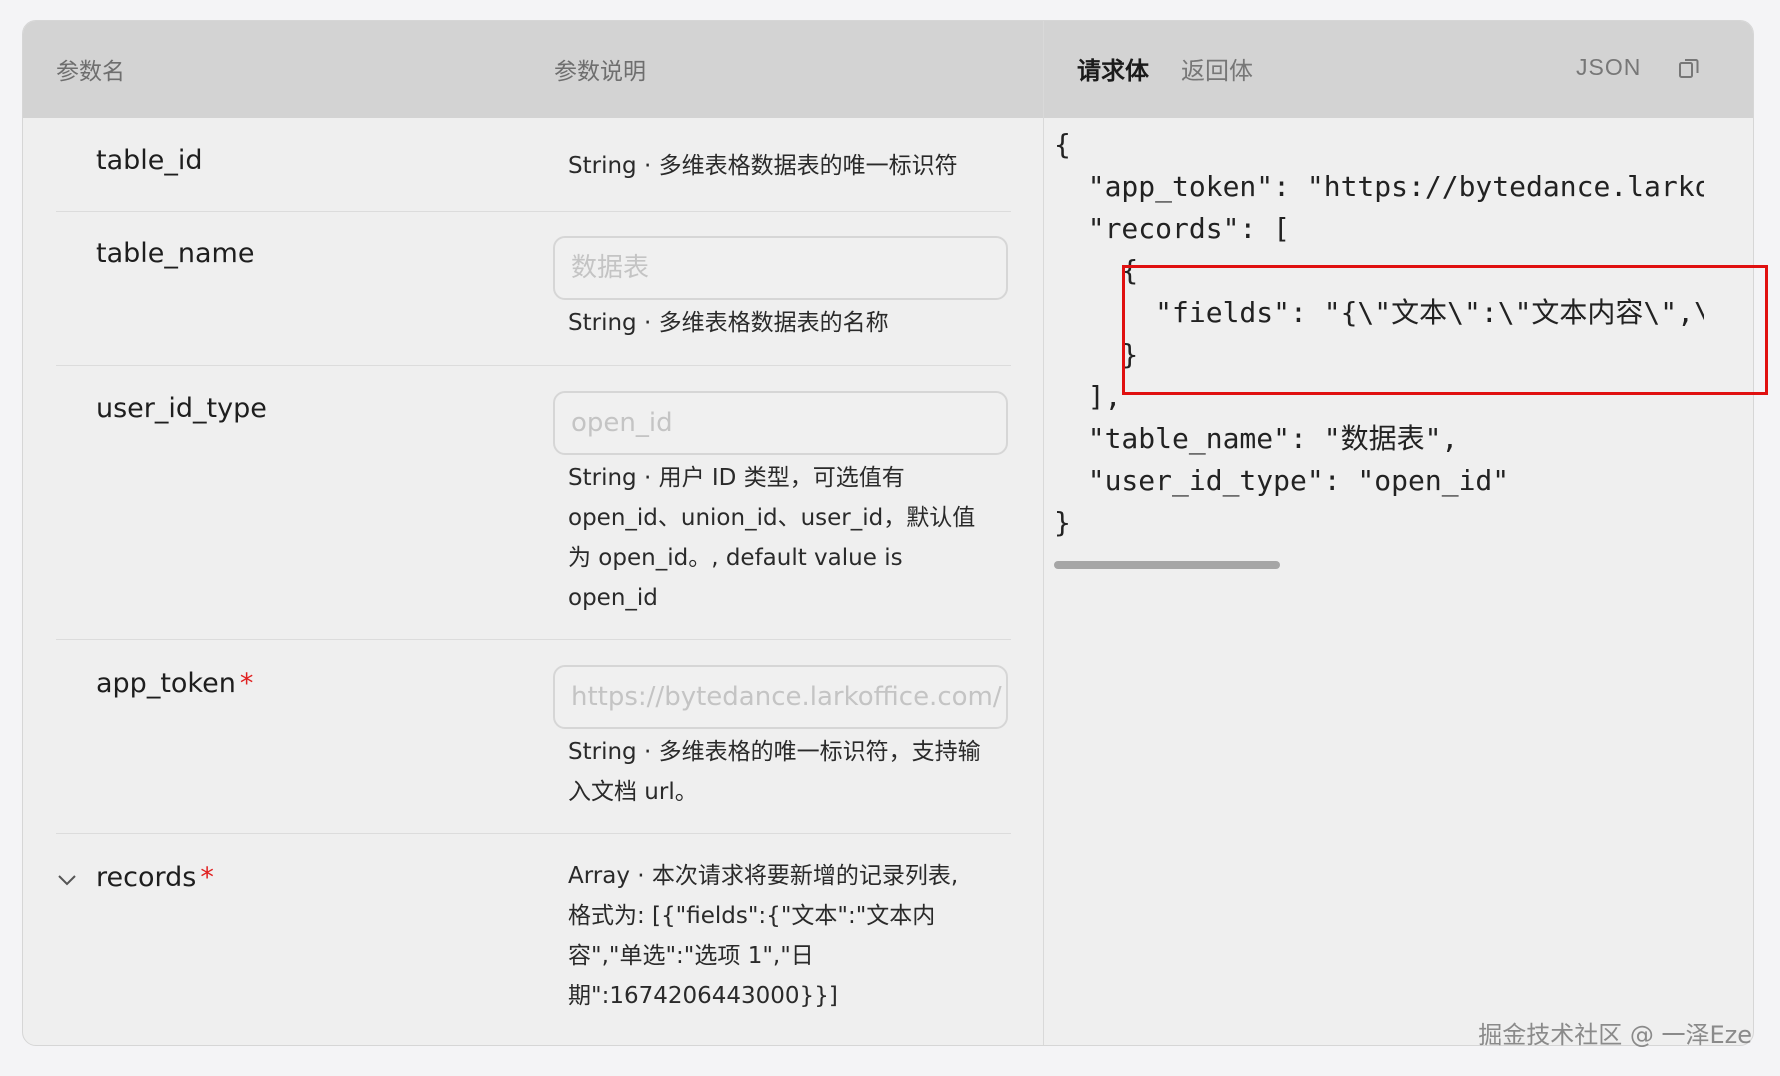  What do you see at coordinates (691, 956) in the screenshot?
I see `desc-line: 容","单选":"选项 1","日` at bounding box center [691, 956].